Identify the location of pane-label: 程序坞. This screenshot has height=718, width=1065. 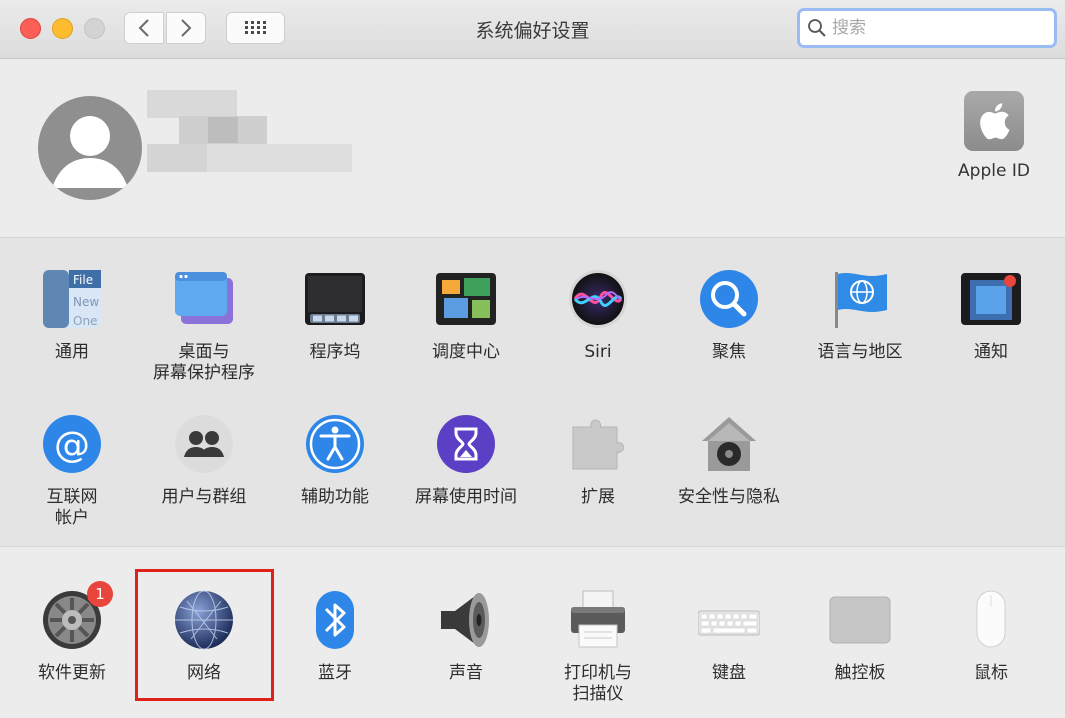
(335, 352).